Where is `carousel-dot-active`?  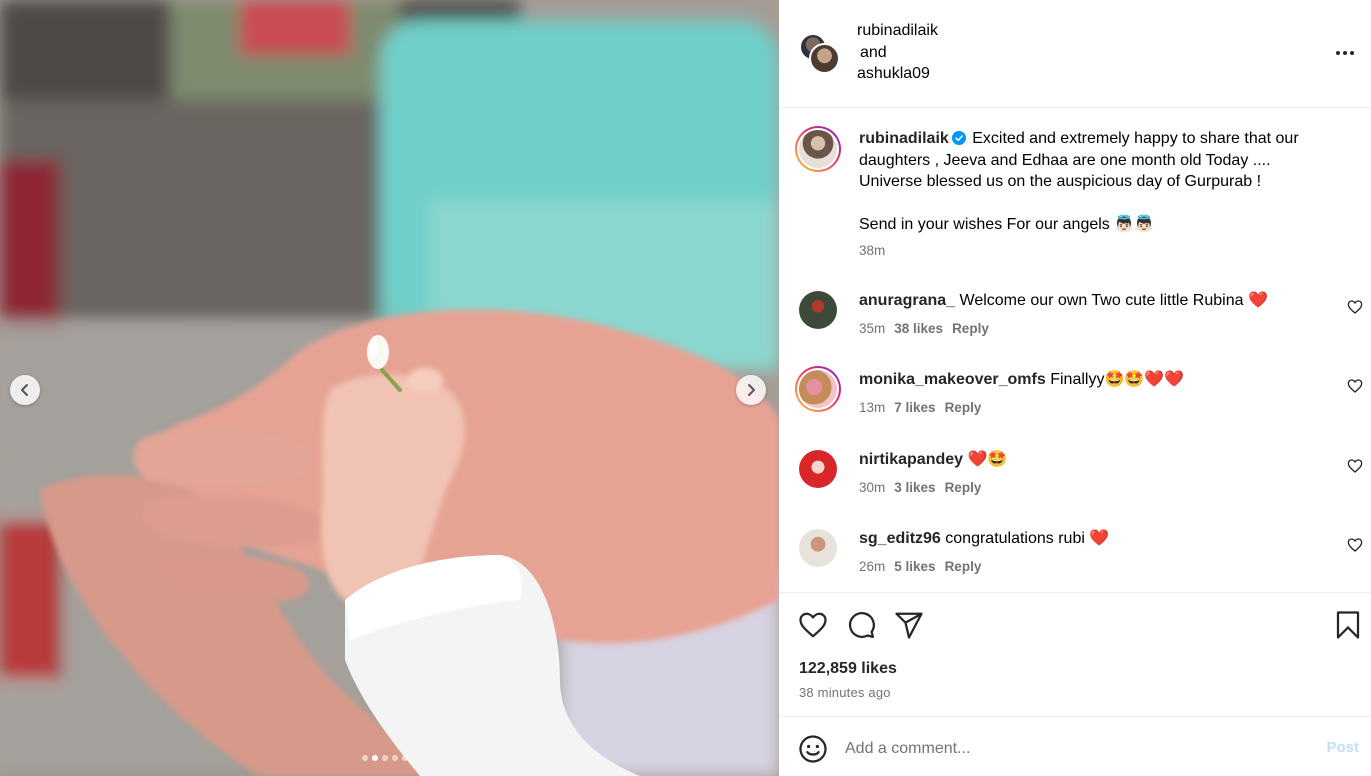
carousel-dot-active is located at coordinates (375, 758).